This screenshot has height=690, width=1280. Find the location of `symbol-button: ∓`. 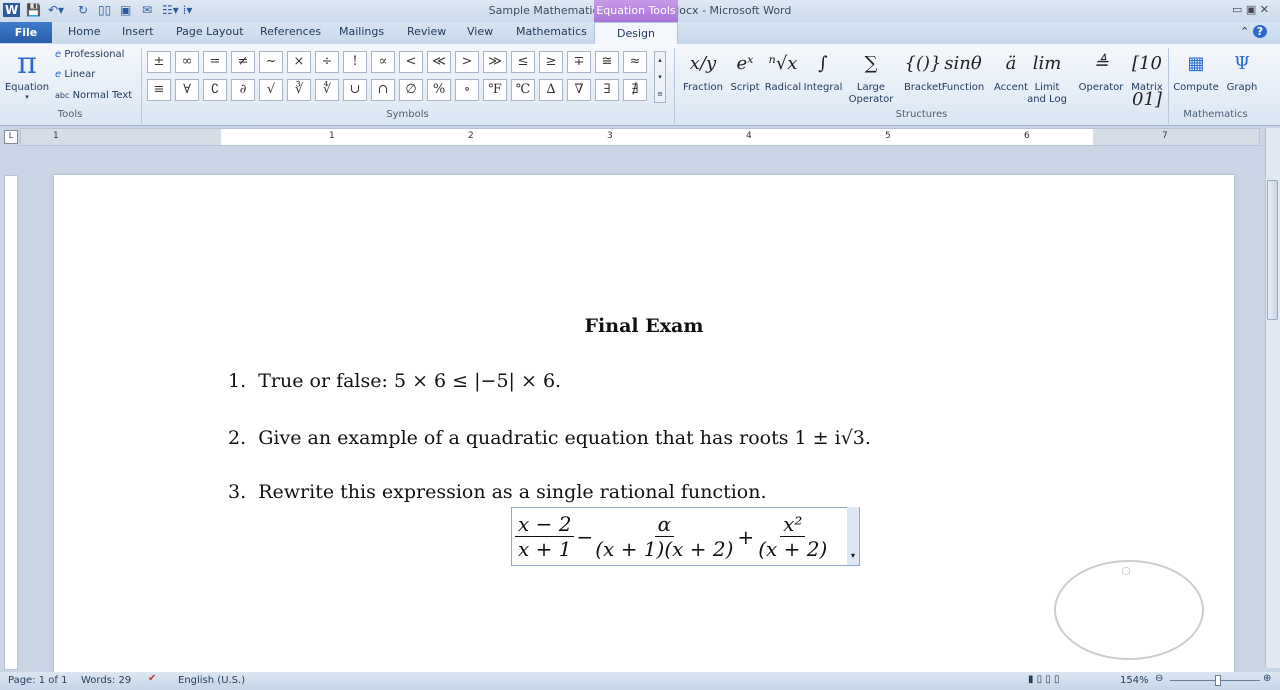

symbol-button: ∓ is located at coordinates (579, 62).